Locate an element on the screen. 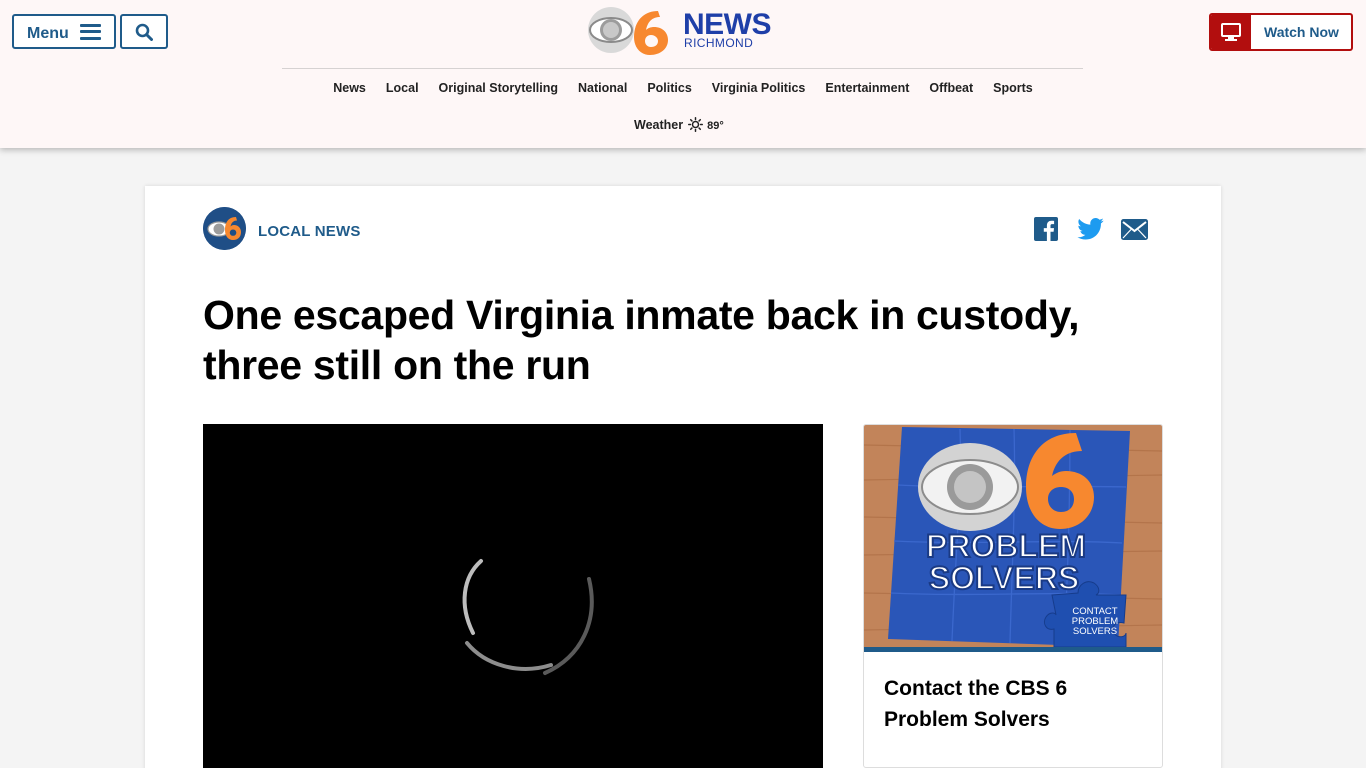 Image resolution: width=1366 pixels, height=768 pixels. promo-title: Contact the CBS 6 Problem Solvers is located at coordinates (1014, 704).